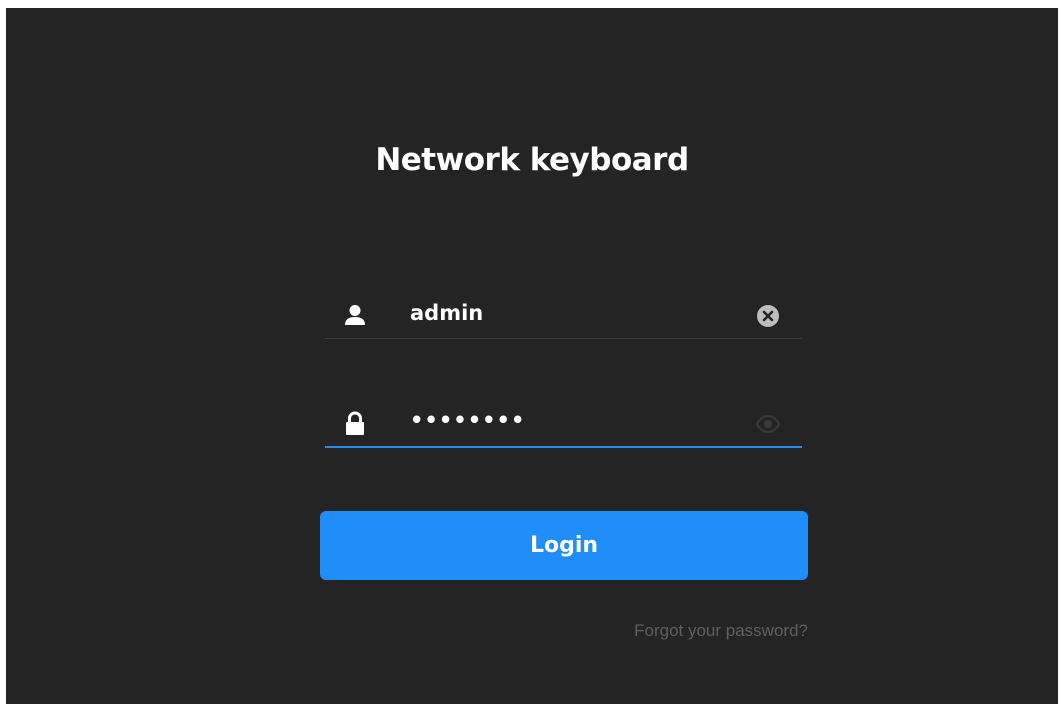 The height and width of the screenshot is (704, 1062). What do you see at coordinates (768, 424) in the screenshot?
I see `eye-icon` at bounding box center [768, 424].